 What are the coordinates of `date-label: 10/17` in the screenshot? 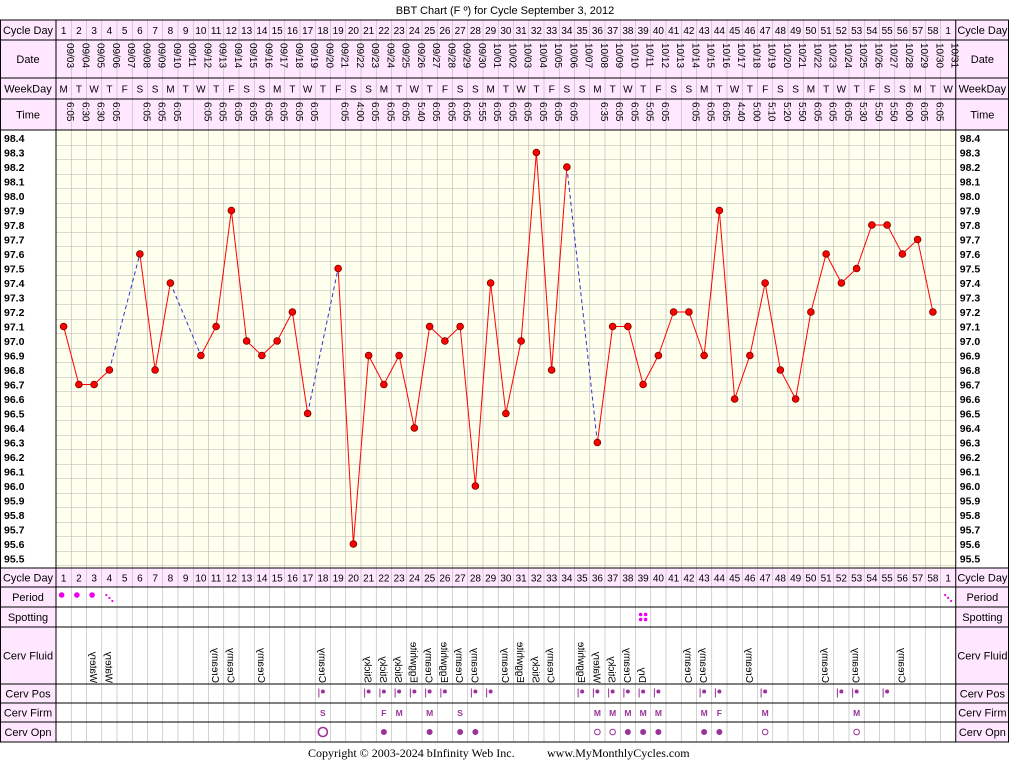 It's located at (740, 55).